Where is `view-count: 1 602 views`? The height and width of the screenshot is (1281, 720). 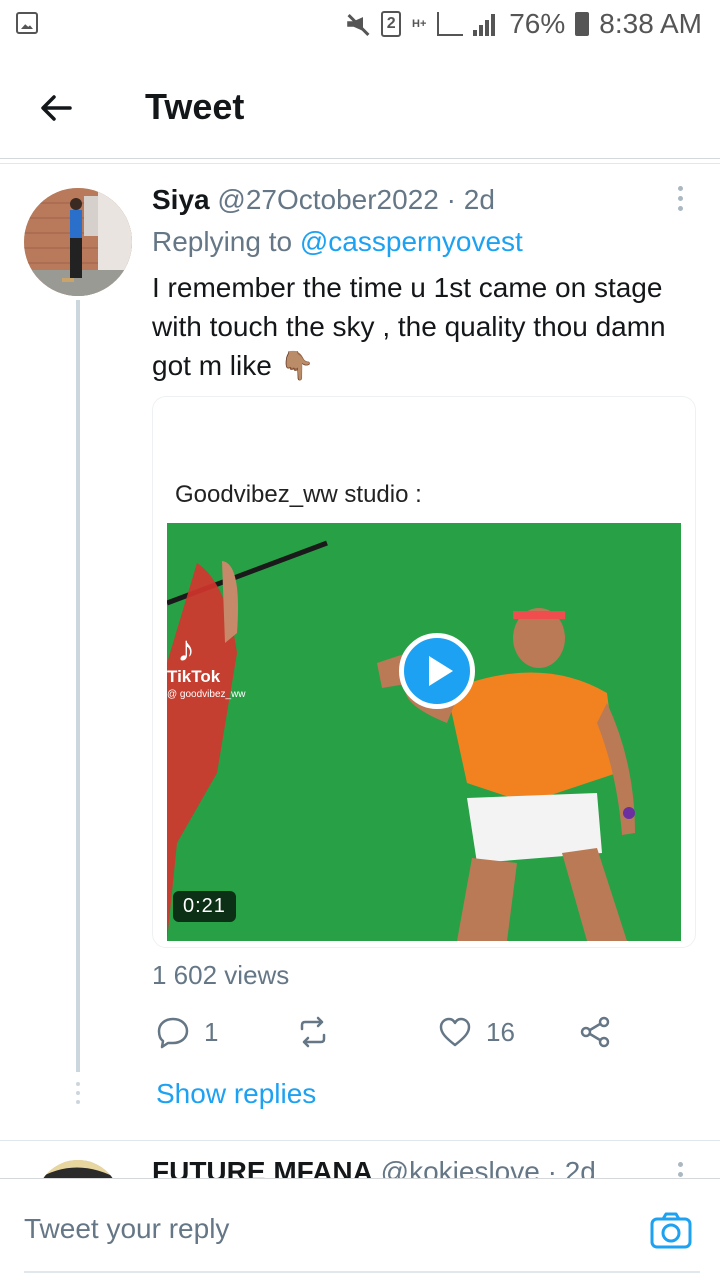
view-count: 1 602 views is located at coordinates (221, 975).